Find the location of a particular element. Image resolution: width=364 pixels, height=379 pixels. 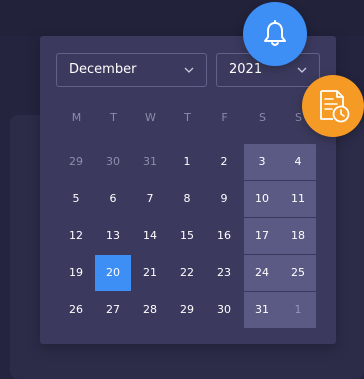

report-clock-icon is located at coordinates (335, 106).